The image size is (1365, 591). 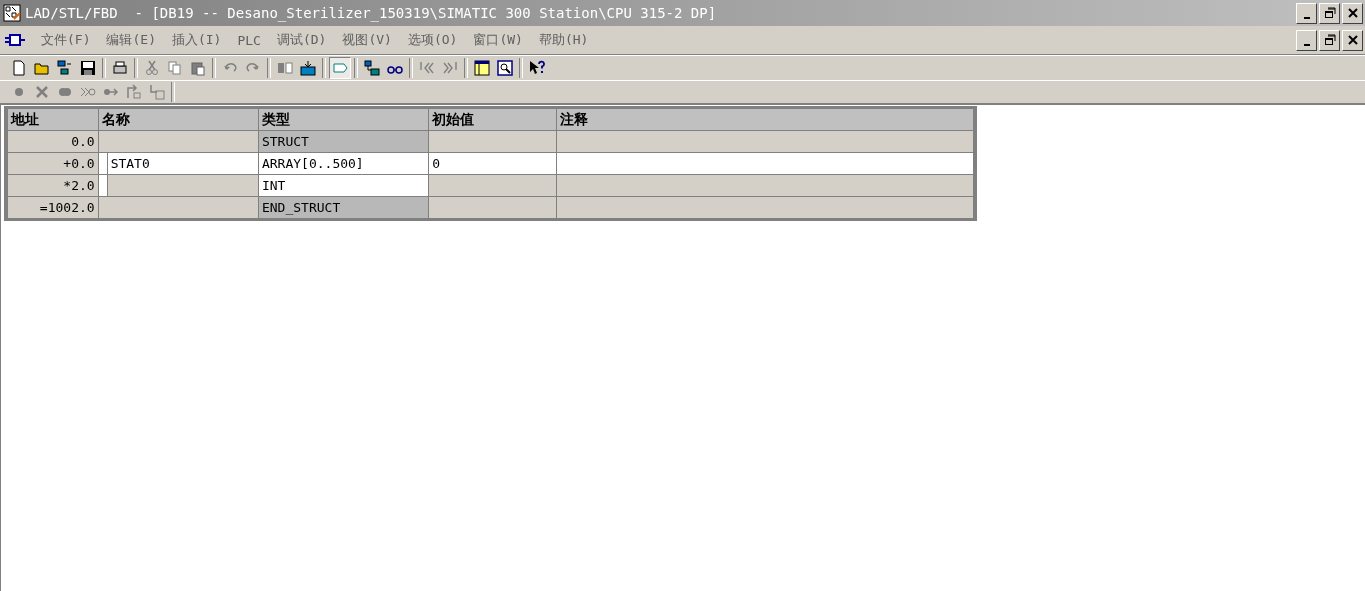 I want to click on zoom-window-button, so click(x=505, y=68).